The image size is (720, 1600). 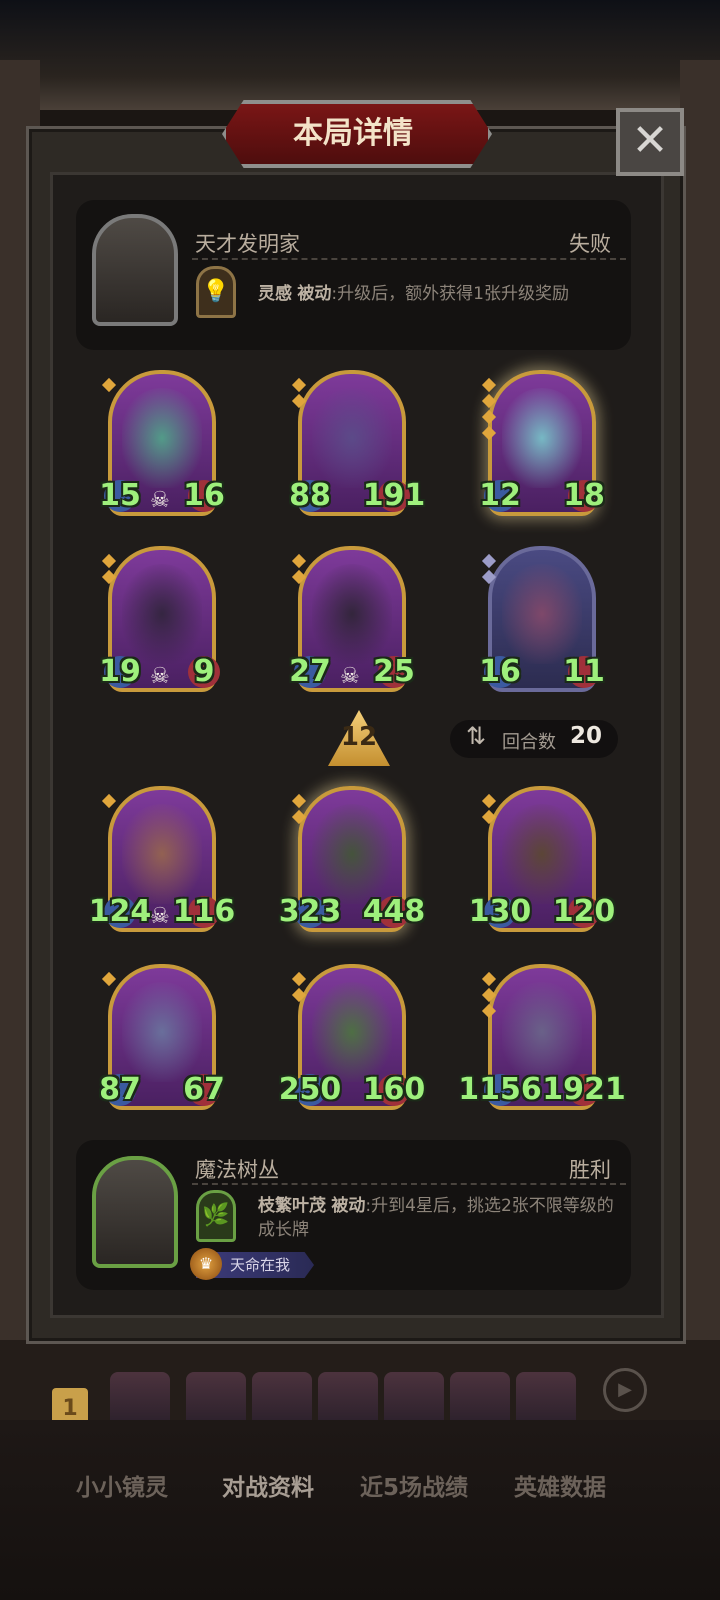 What do you see at coordinates (529, 742) in the screenshot?
I see `rounds-label: 回合数` at bounding box center [529, 742].